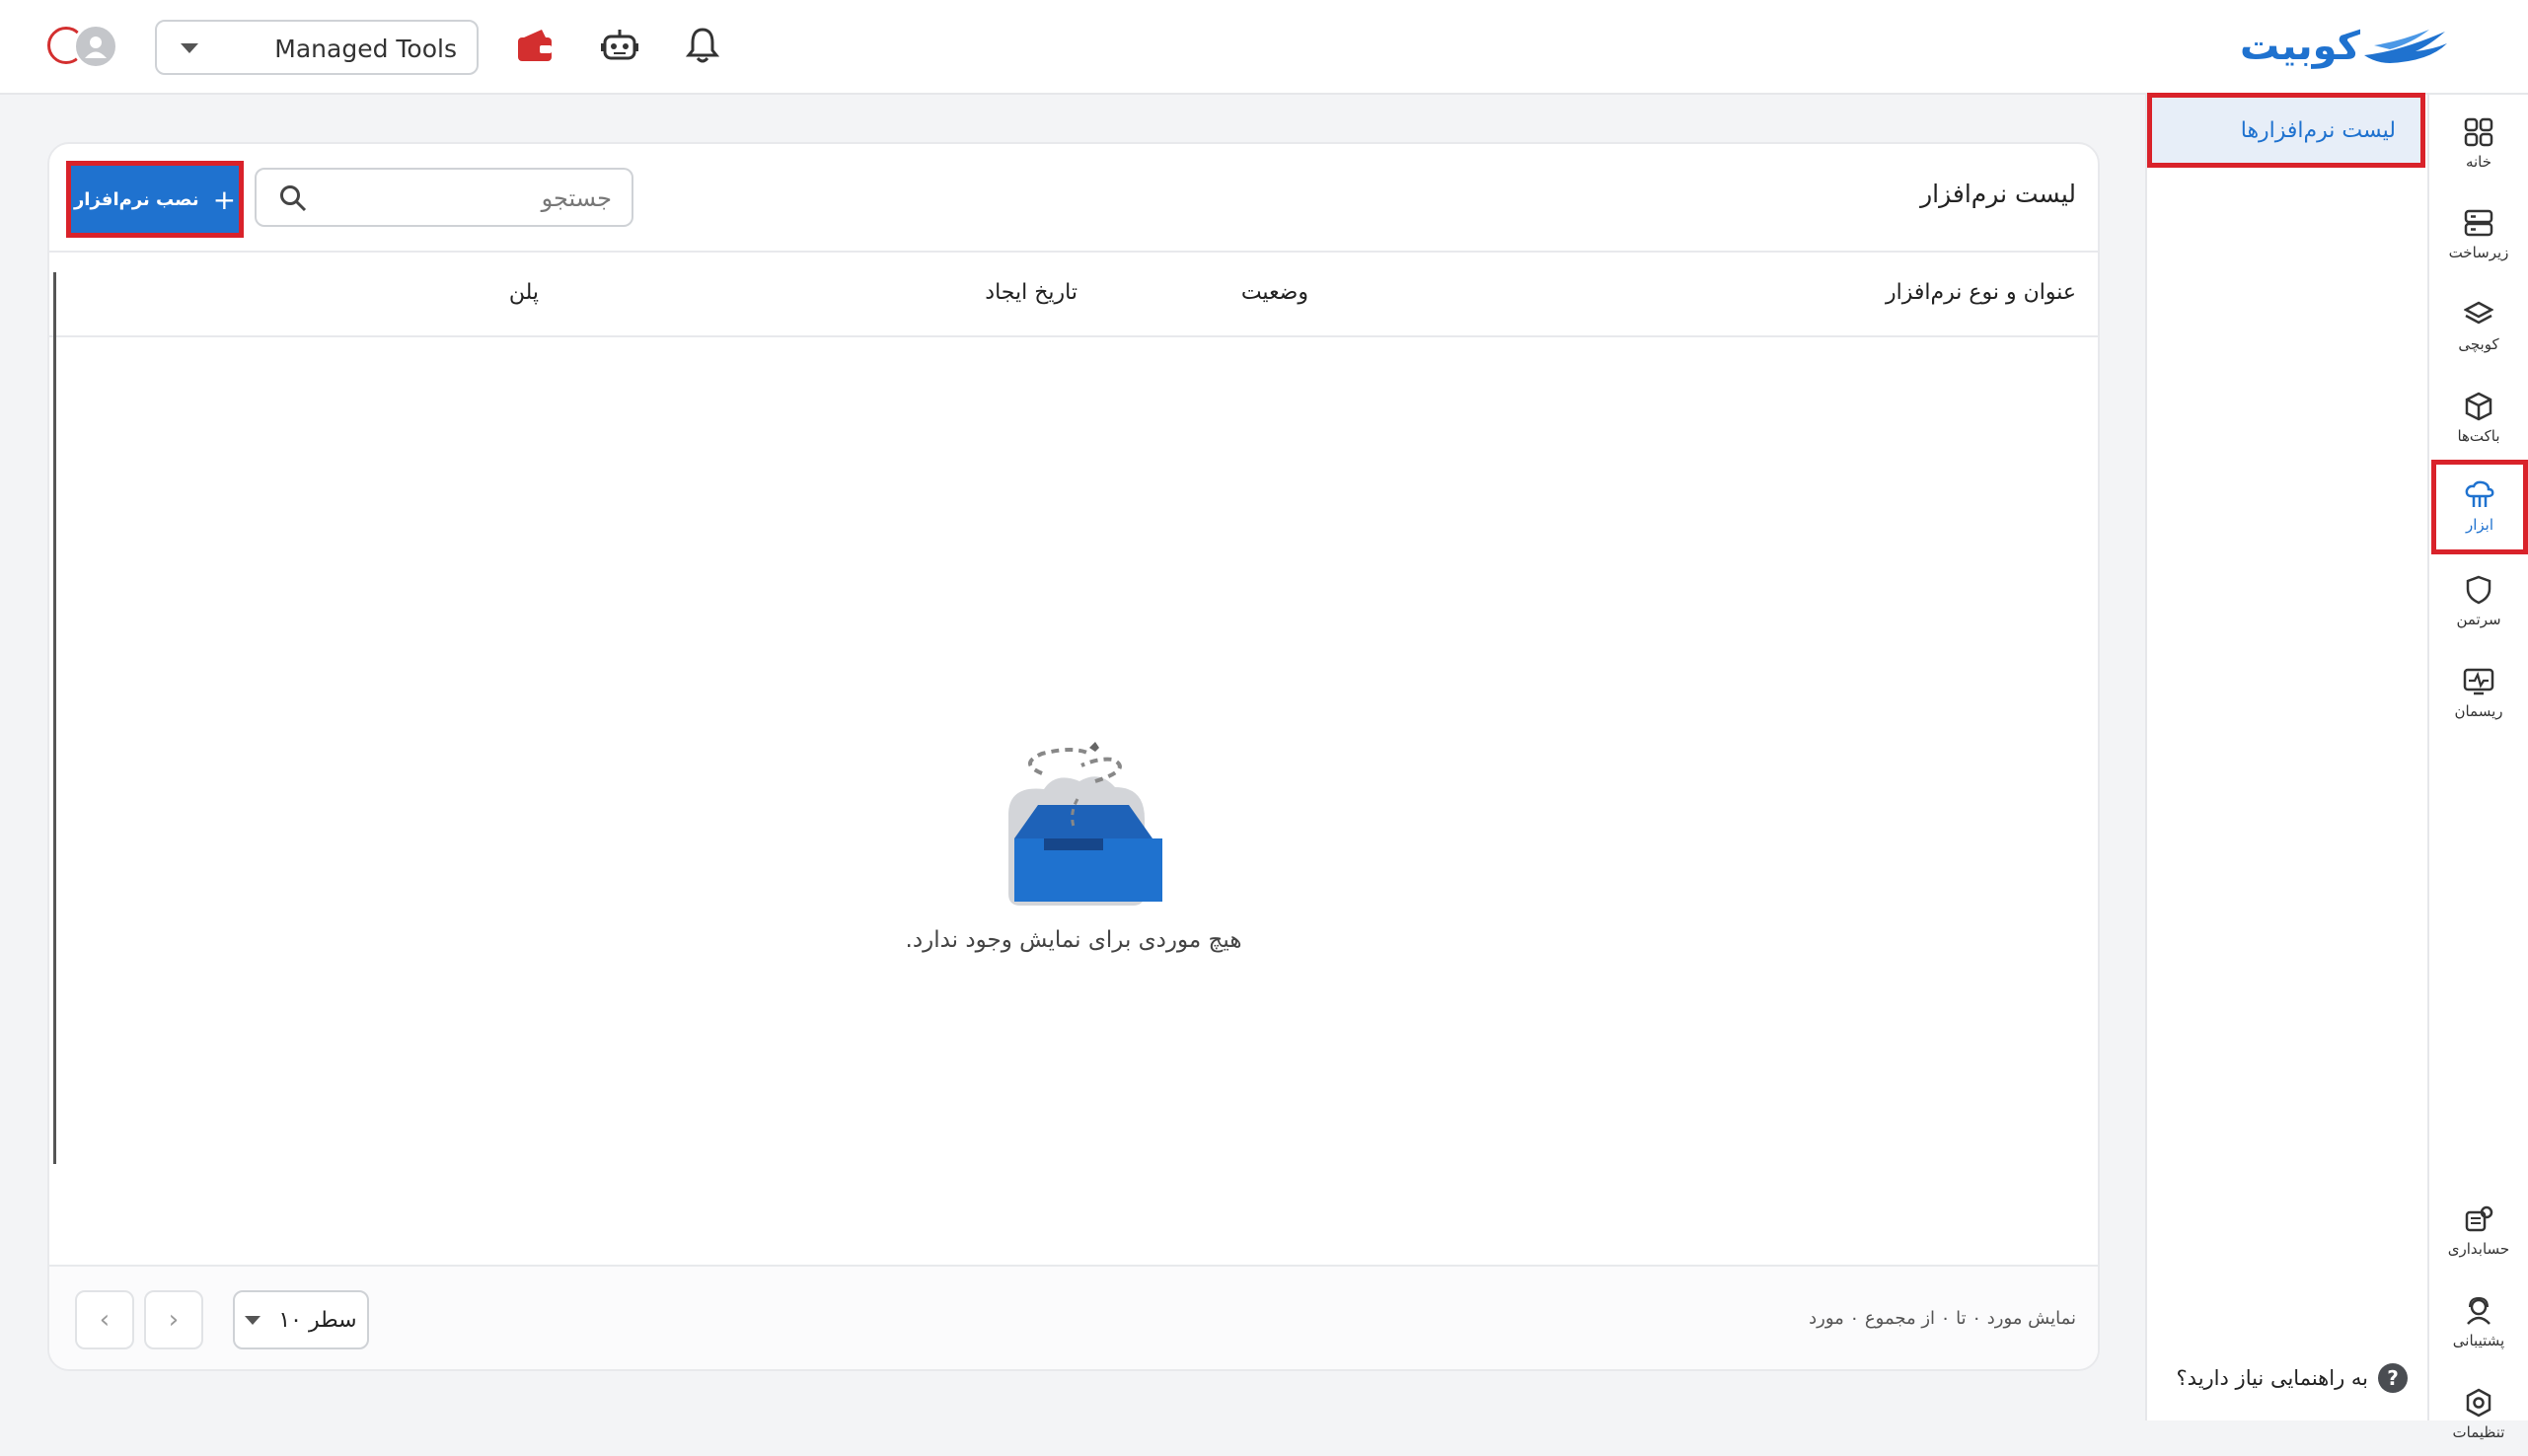 This screenshot has height=1456, width=2528. I want to click on cloud-tools-icon, so click(2479, 493).